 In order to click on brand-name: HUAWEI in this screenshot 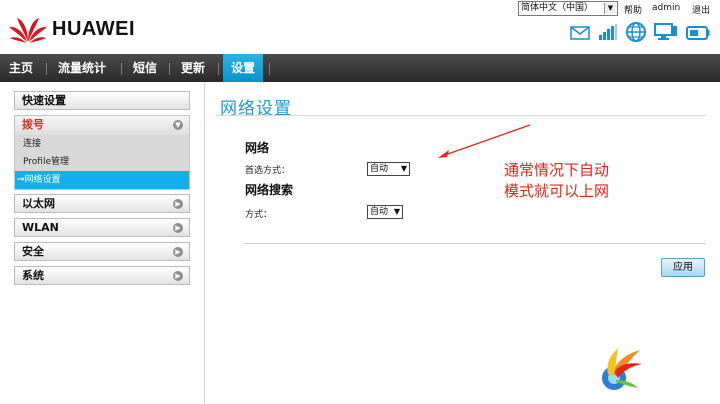, I will do `click(93, 29)`.